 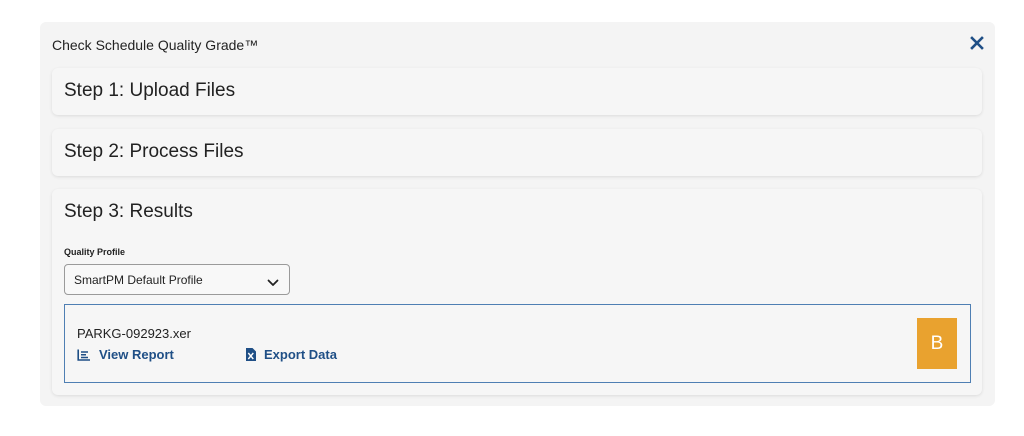 What do you see at coordinates (136, 354) in the screenshot?
I see `view-report-label: View Report` at bounding box center [136, 354].